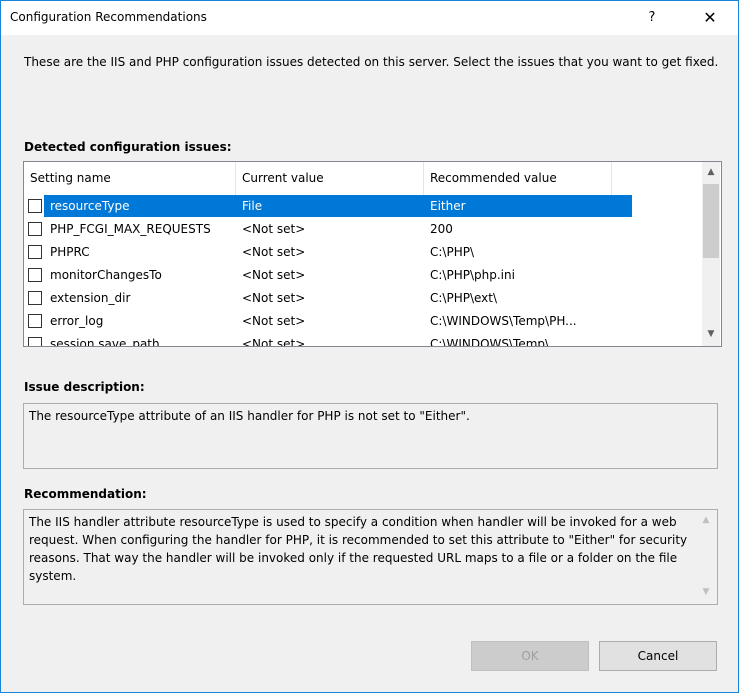 The width and height of the screenshot is (739, 693). Describe the element at coordinates (90, 298) in the screenshot. I see `setting-name-cell: extension_dir` at that location.